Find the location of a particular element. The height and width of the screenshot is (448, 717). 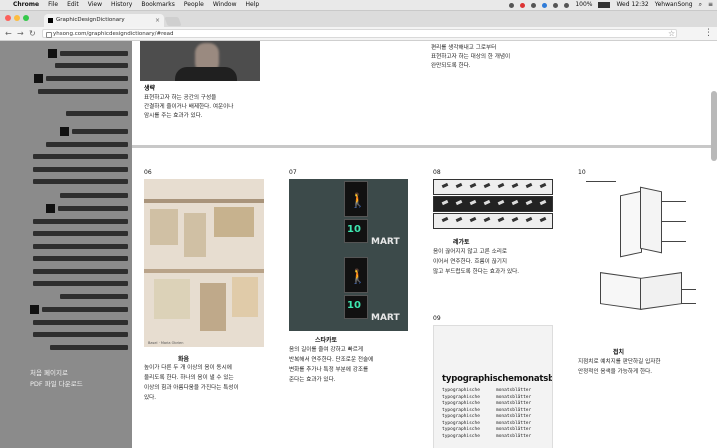

entry-image-bookstore: Basel · Maria Obrien is located at coordinates (204, 263).